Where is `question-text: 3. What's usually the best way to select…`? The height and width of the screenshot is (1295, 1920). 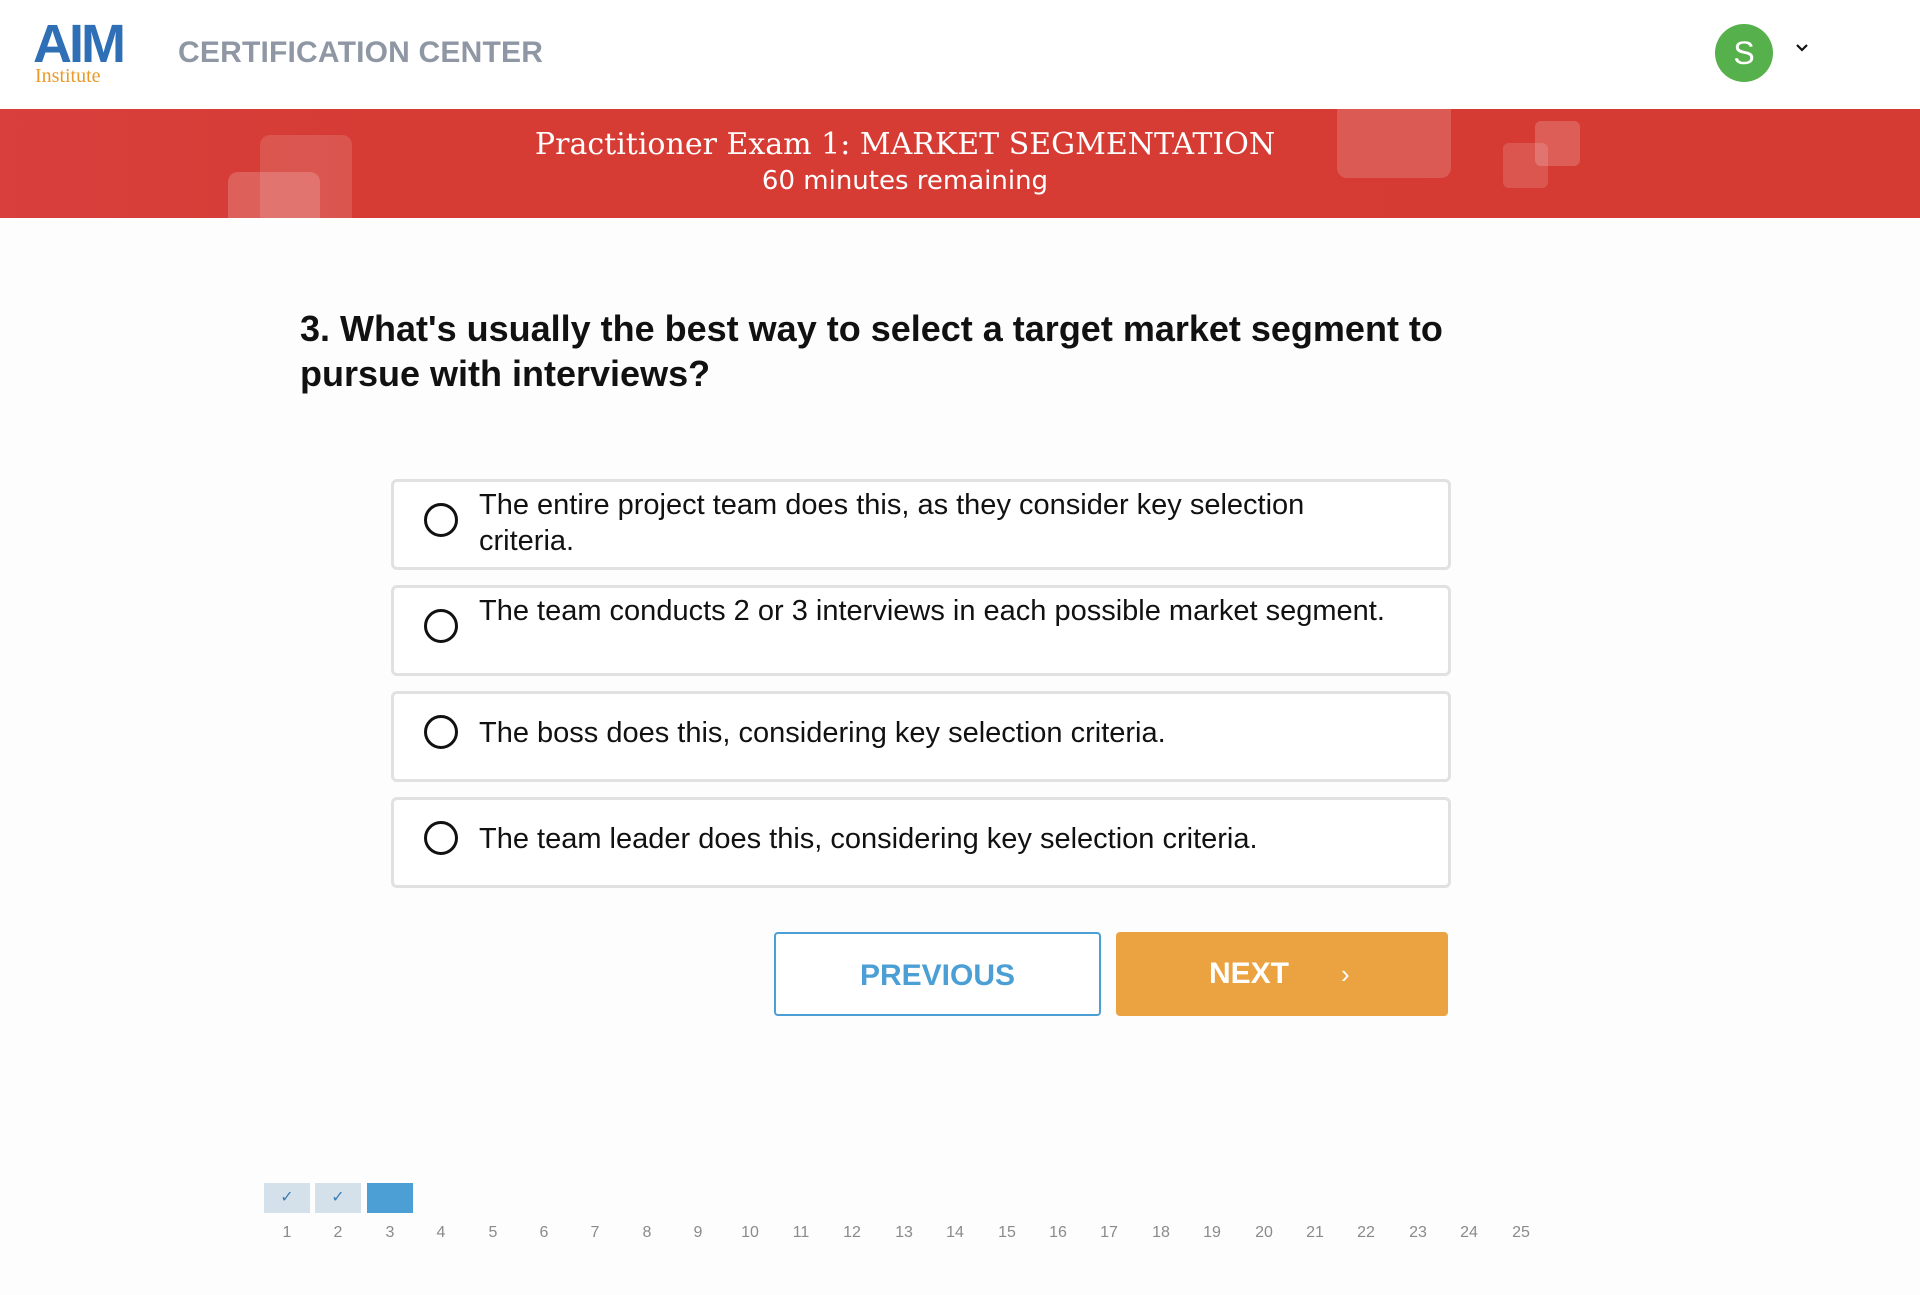 question-text: 3. What's usually the best way to select… is located at coordinates (871, 351).